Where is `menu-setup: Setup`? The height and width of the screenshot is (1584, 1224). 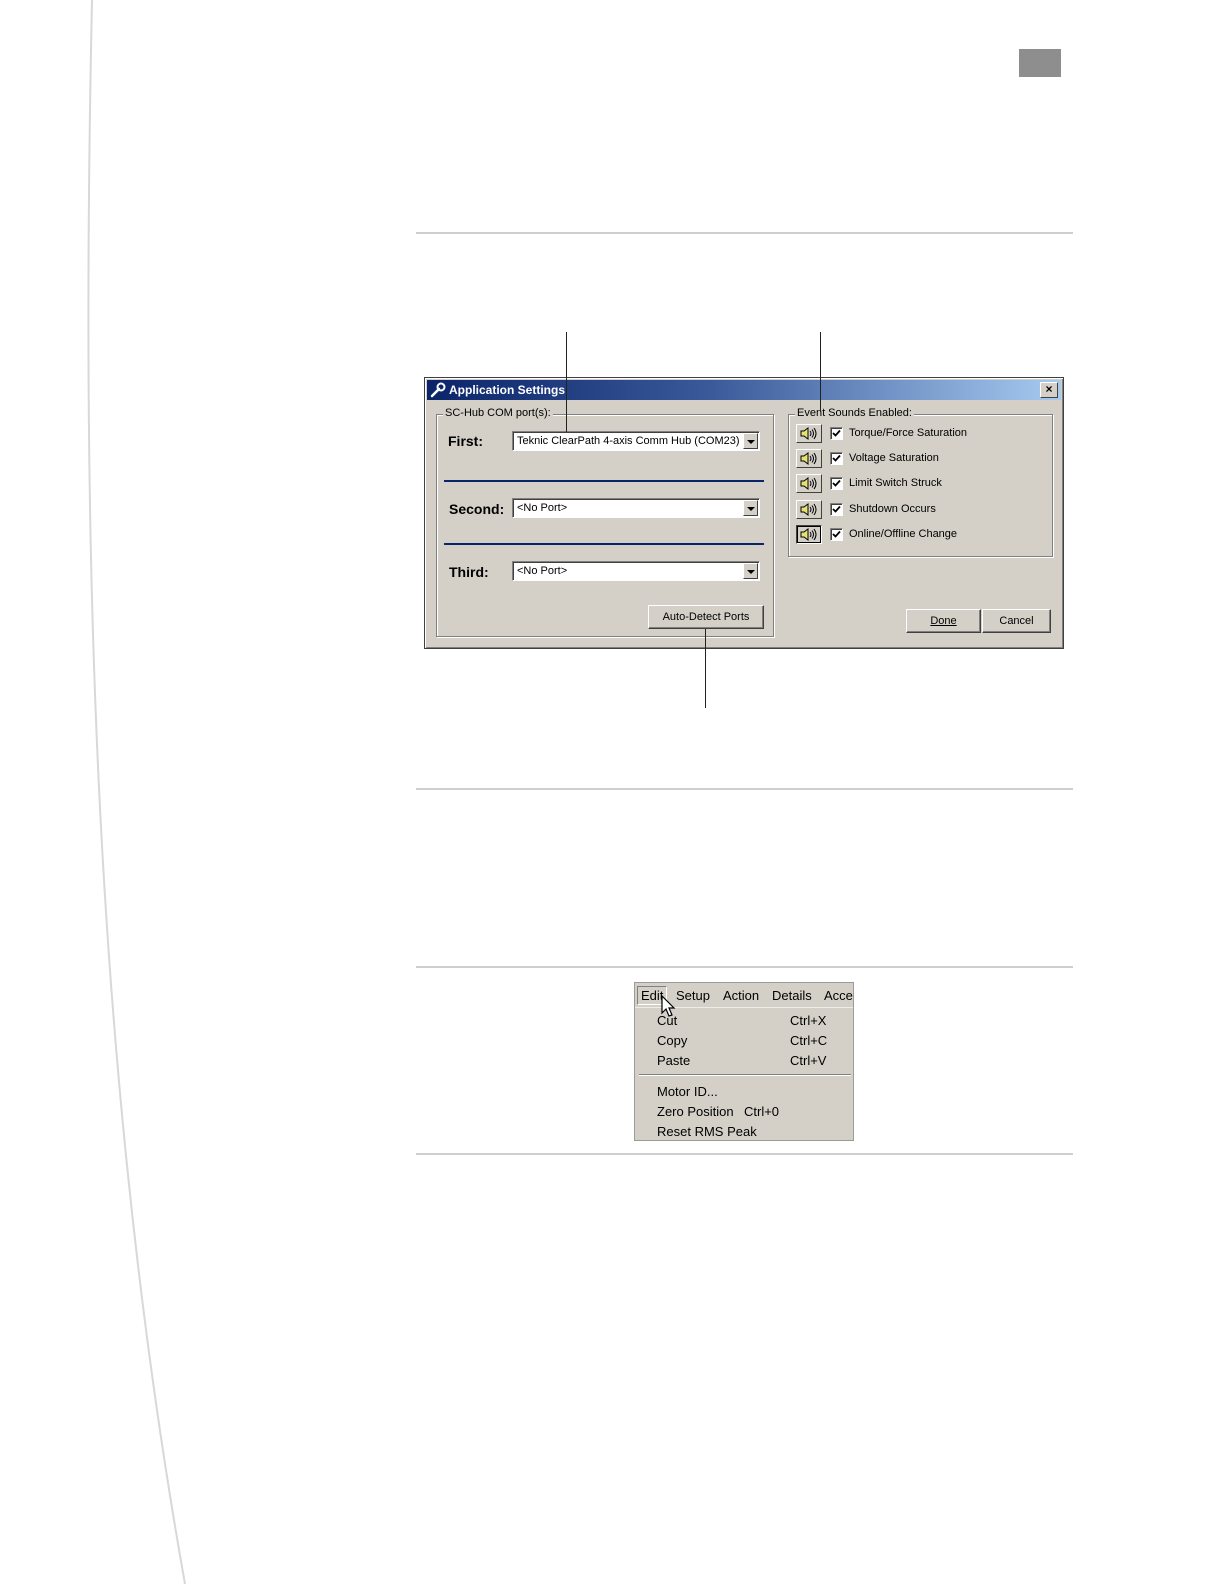
menu-setup: Setup is located at coordinates (693, 995).